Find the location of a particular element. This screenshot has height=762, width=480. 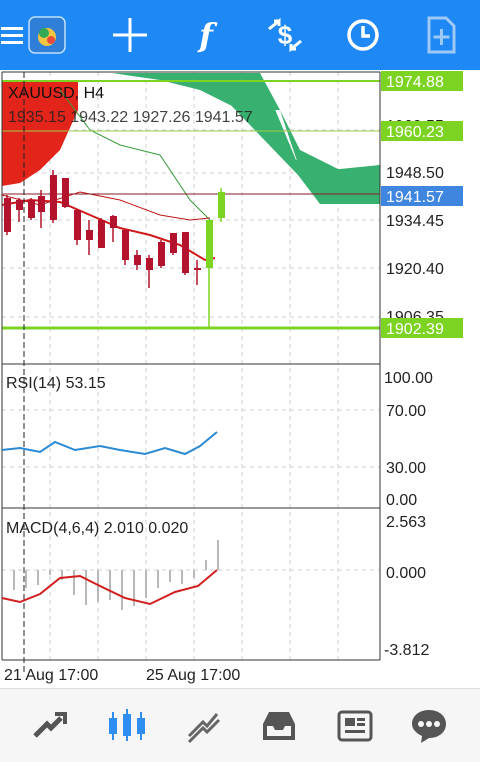

news-tab-icon is located at coordinates (355, 726).